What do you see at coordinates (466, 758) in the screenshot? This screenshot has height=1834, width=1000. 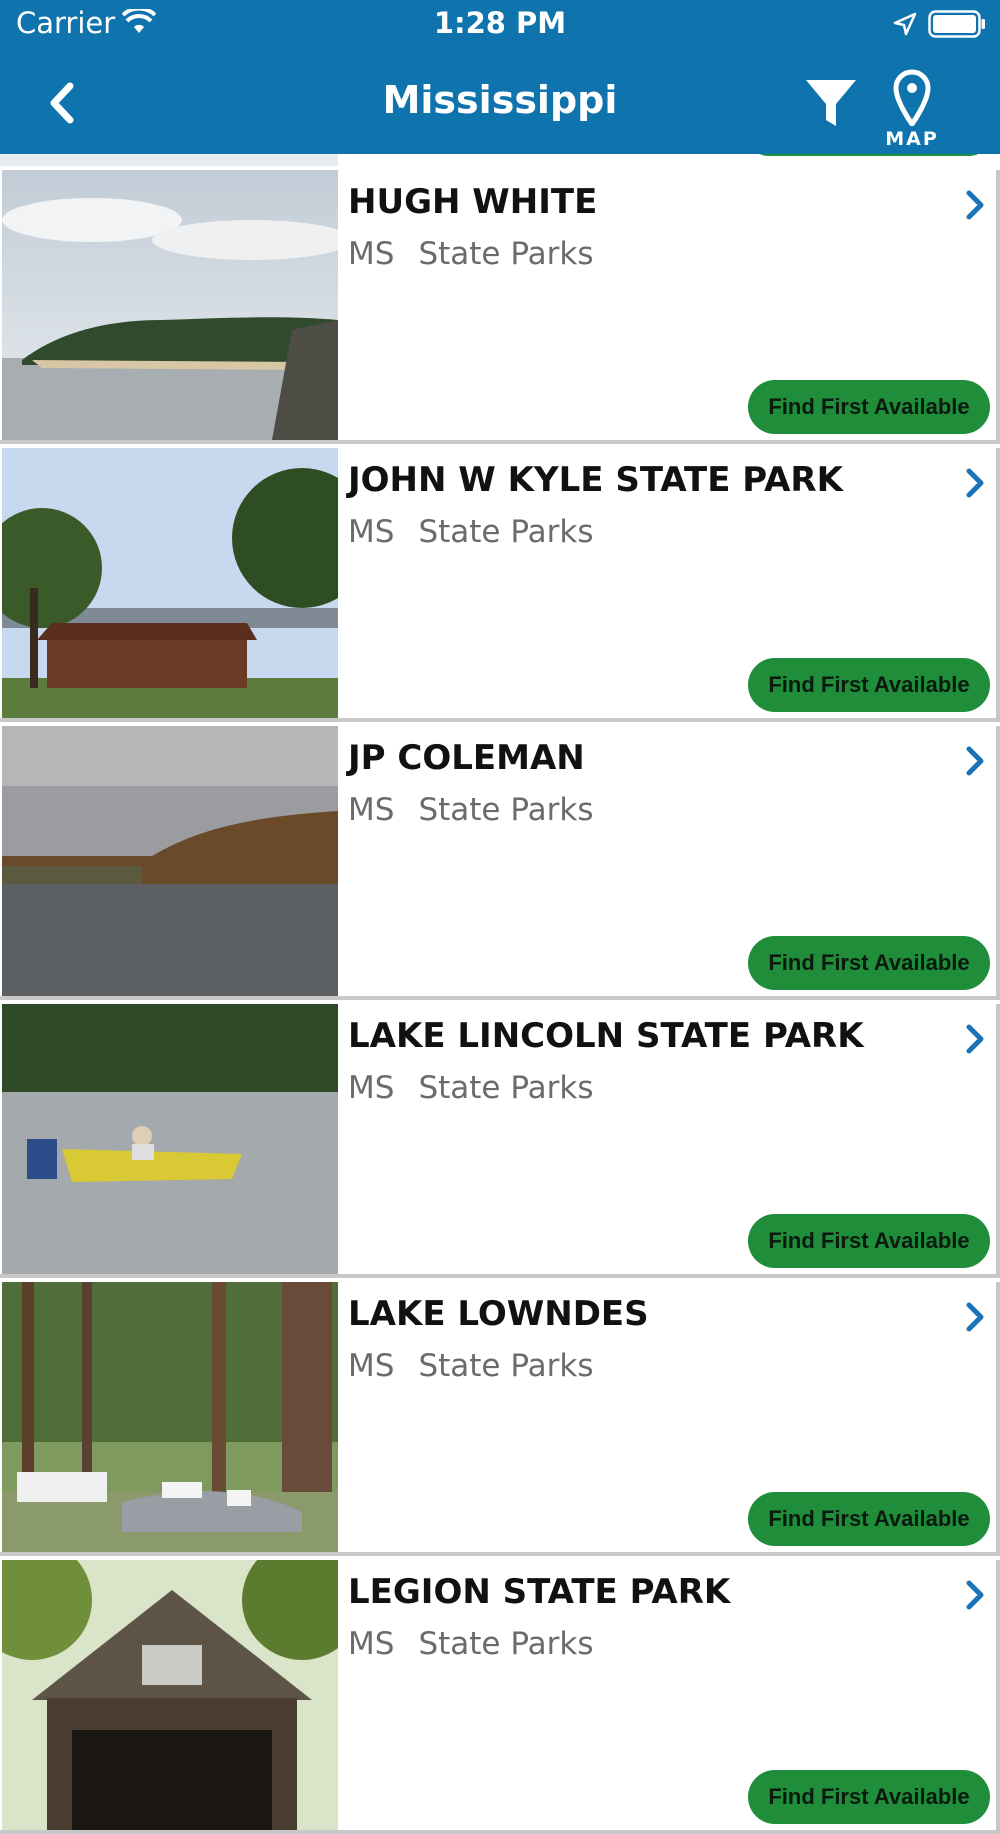 I see `park-name: JP COLEMAN` at bounding box center [466, 758].